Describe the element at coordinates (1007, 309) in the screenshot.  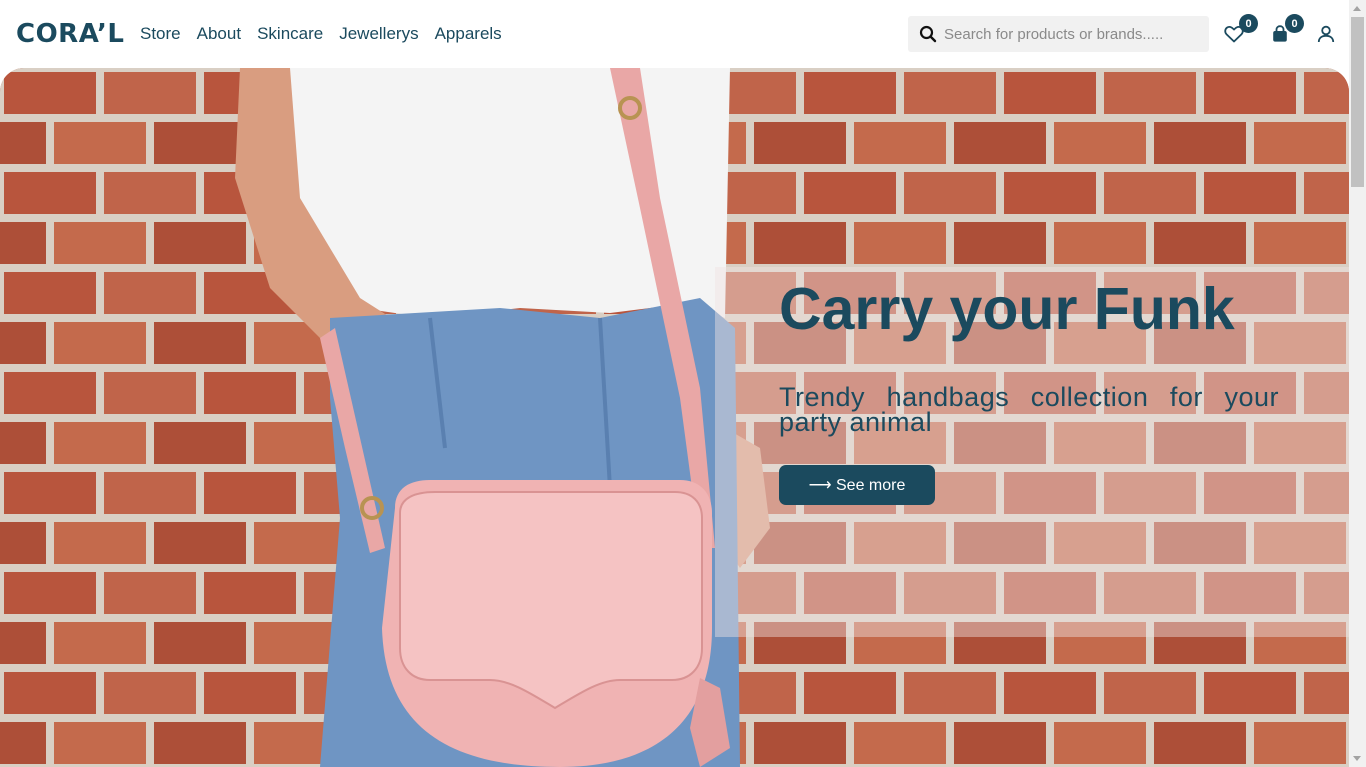
I see `hero-title: Carry your Funk` at that location.